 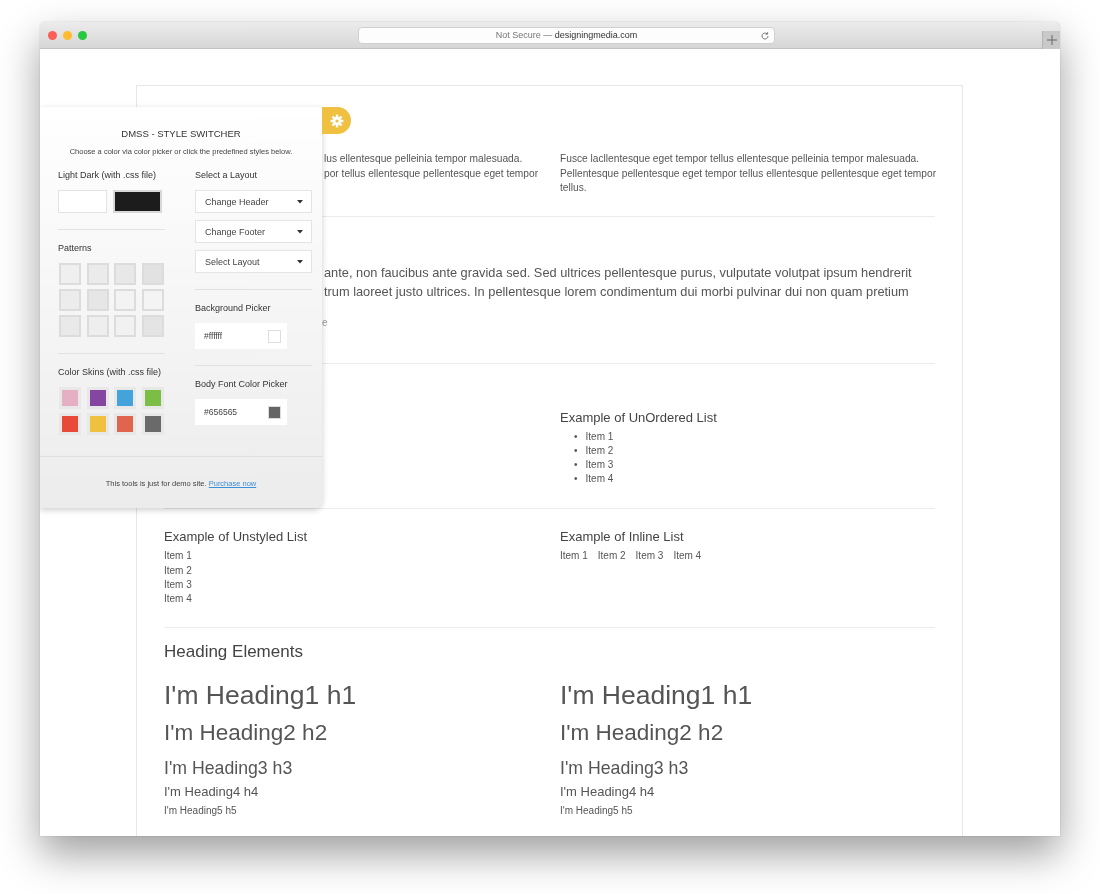 I want to click on zoom-icon, so click(x=82, y=35).